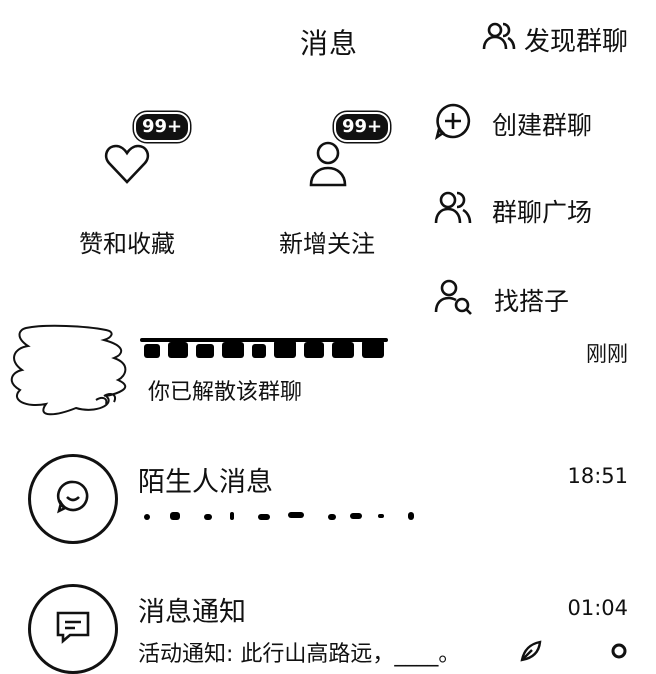 This screenshot has width=656, height=674. What do you see at coordinates (127, 166) in the screenshot?
I see `heart-icon` at bounding box center [127, 166].